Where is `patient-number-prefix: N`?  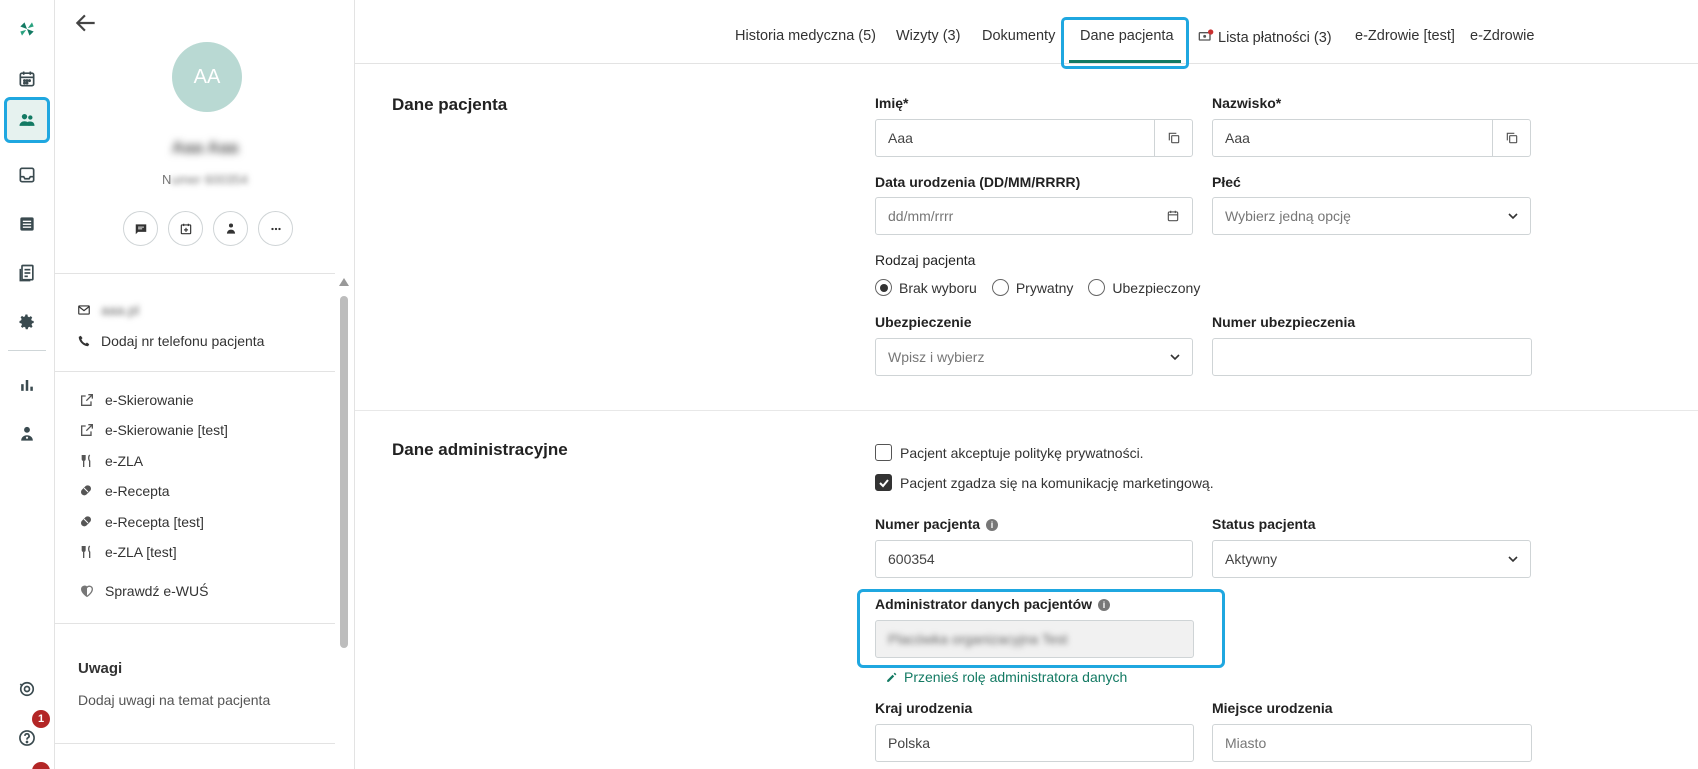 patient-number-prefix: N is located at coordinates (166, 179).